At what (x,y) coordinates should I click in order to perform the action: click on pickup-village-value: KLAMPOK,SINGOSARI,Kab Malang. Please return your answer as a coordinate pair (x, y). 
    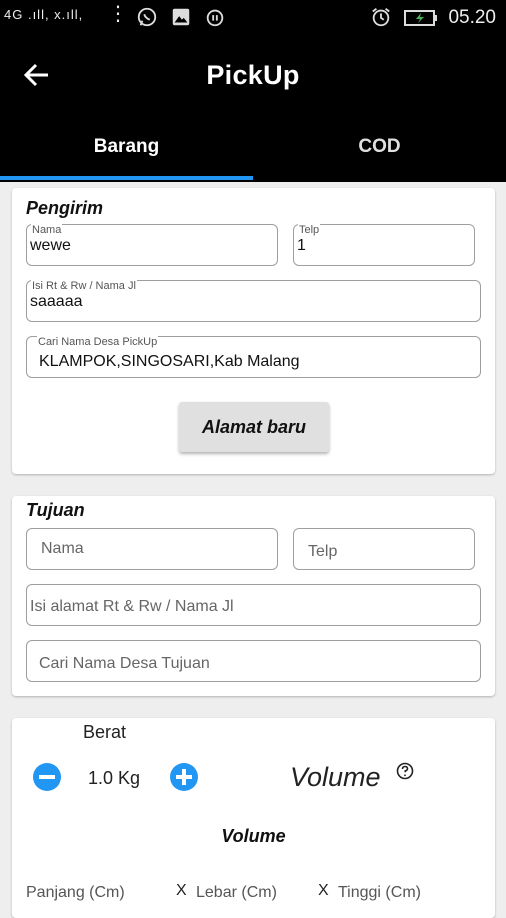
    Looking at the image, I should click on (169, 361).